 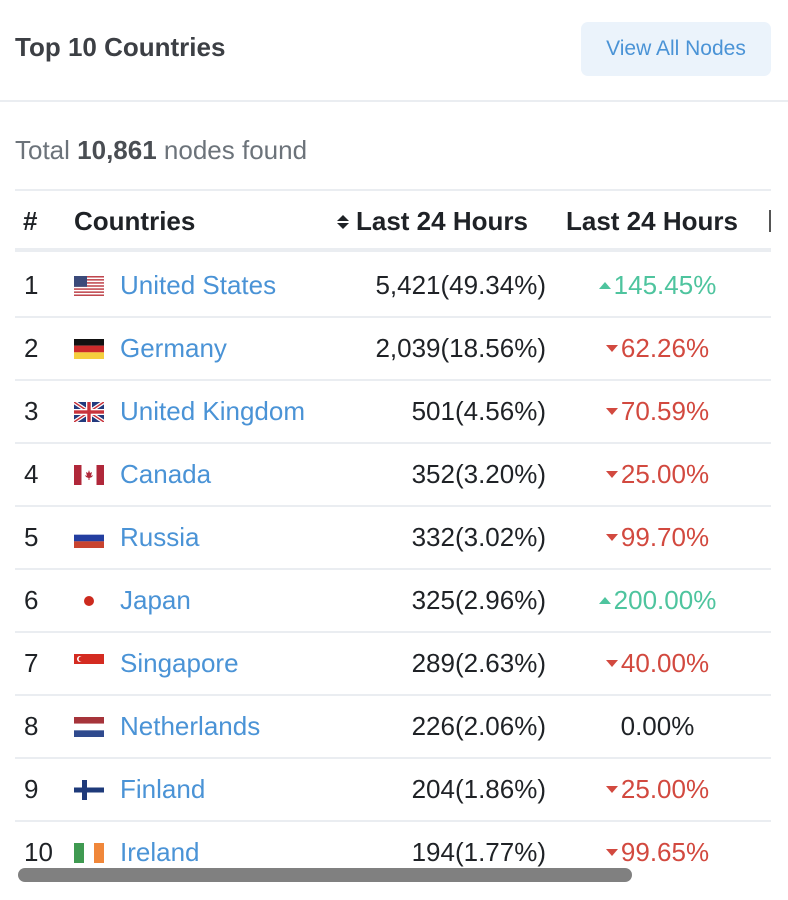 I want to click on change-cell: 70.59%, so click(x=657, y=411).